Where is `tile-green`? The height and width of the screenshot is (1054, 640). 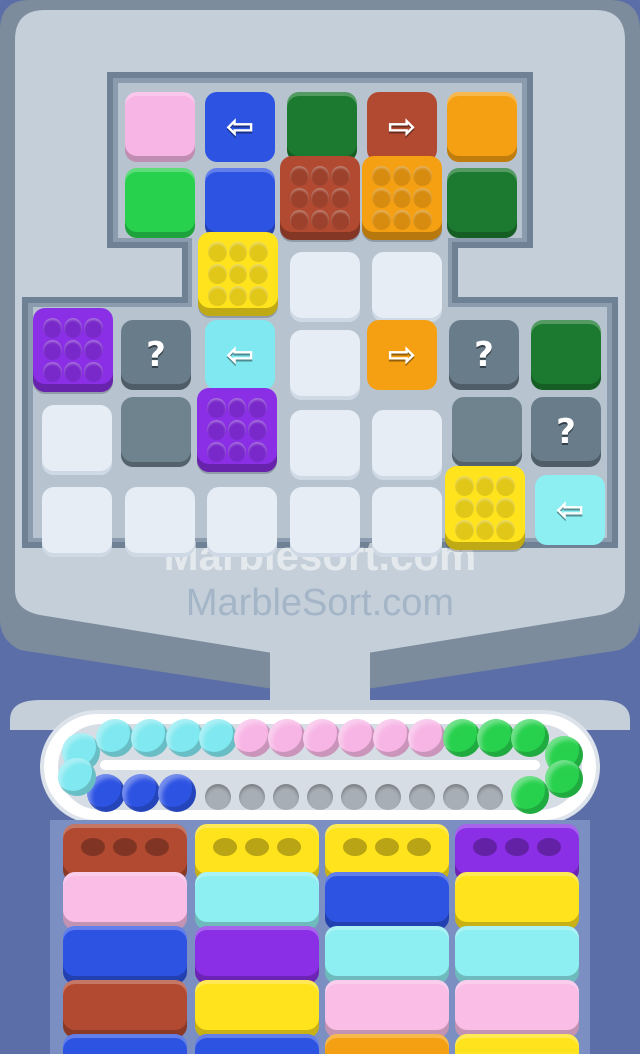
tile-green is located at coordinates (160, 203).